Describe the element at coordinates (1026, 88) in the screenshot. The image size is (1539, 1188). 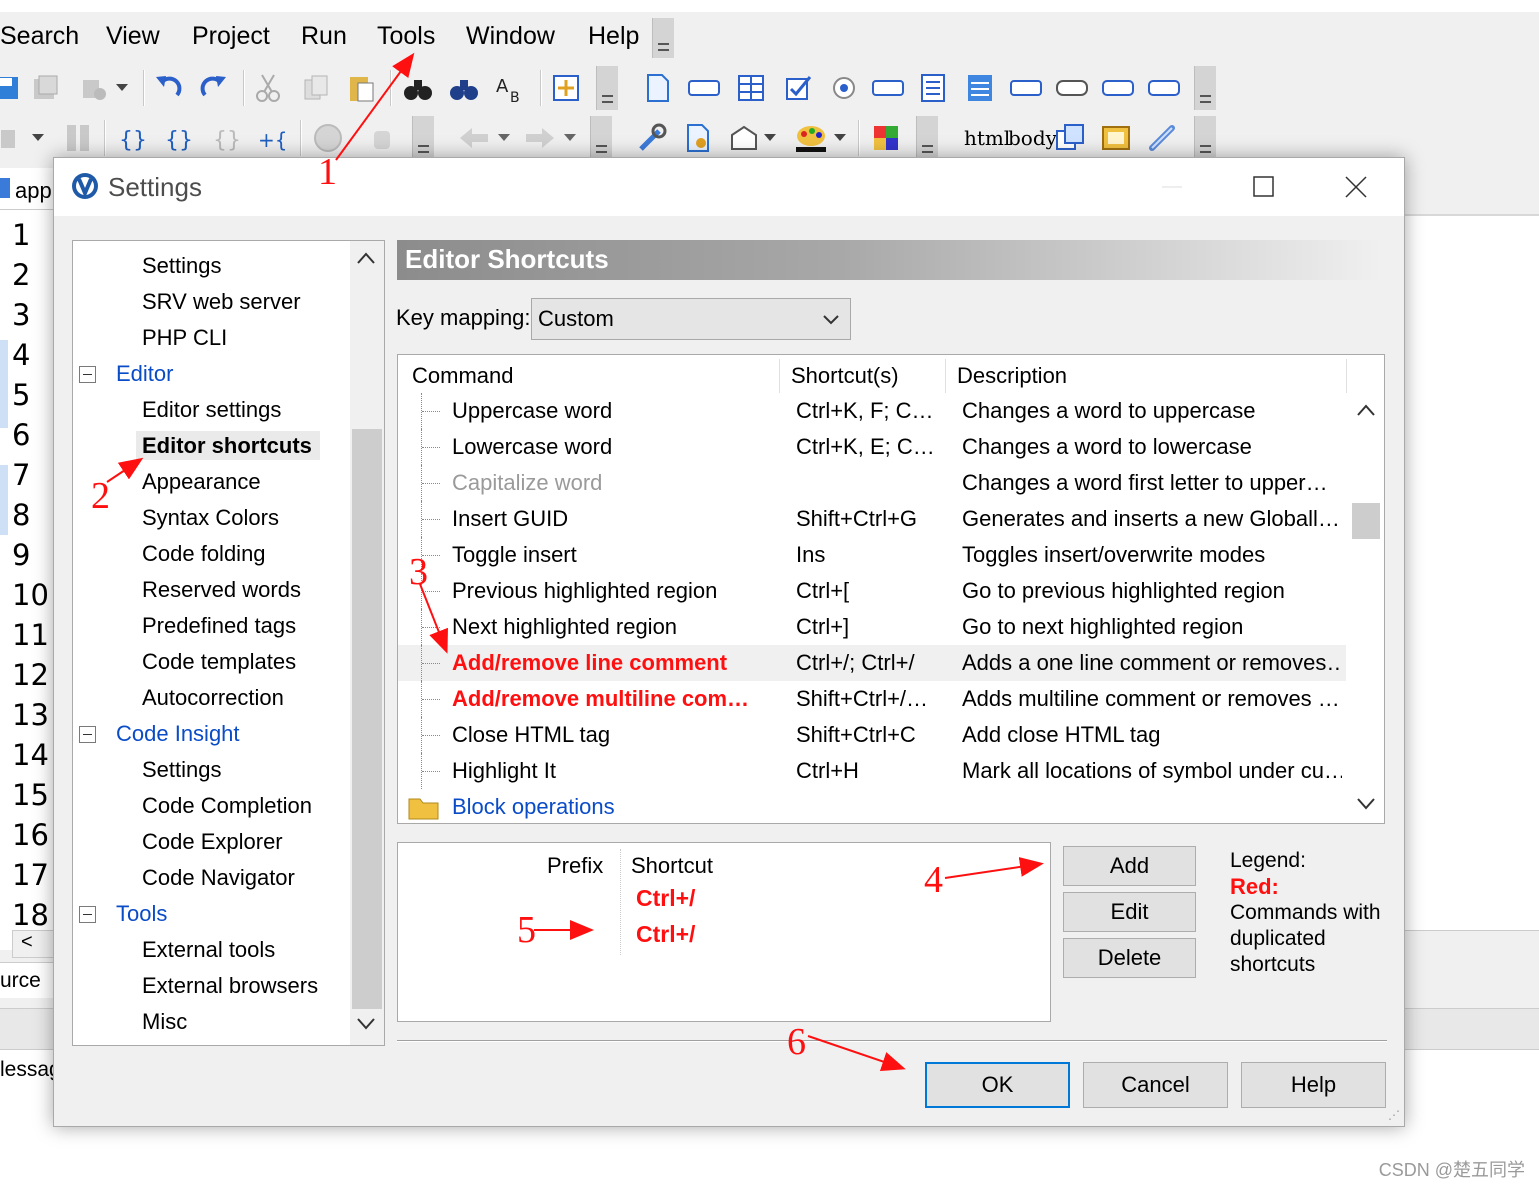
I see `text-input-icon` at that location.